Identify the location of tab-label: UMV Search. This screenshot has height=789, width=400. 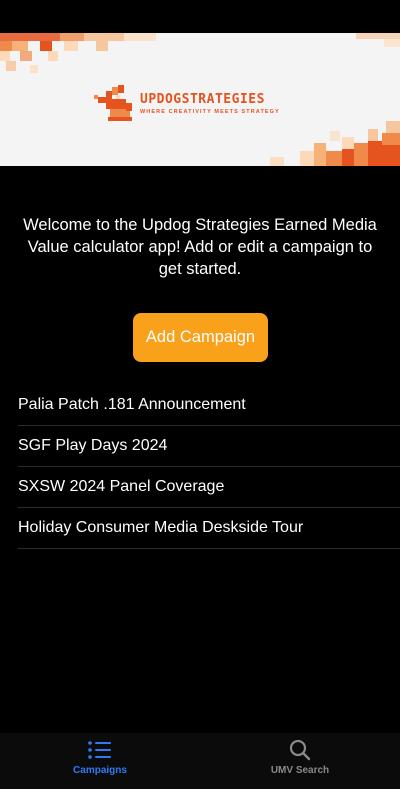
(300, 770).